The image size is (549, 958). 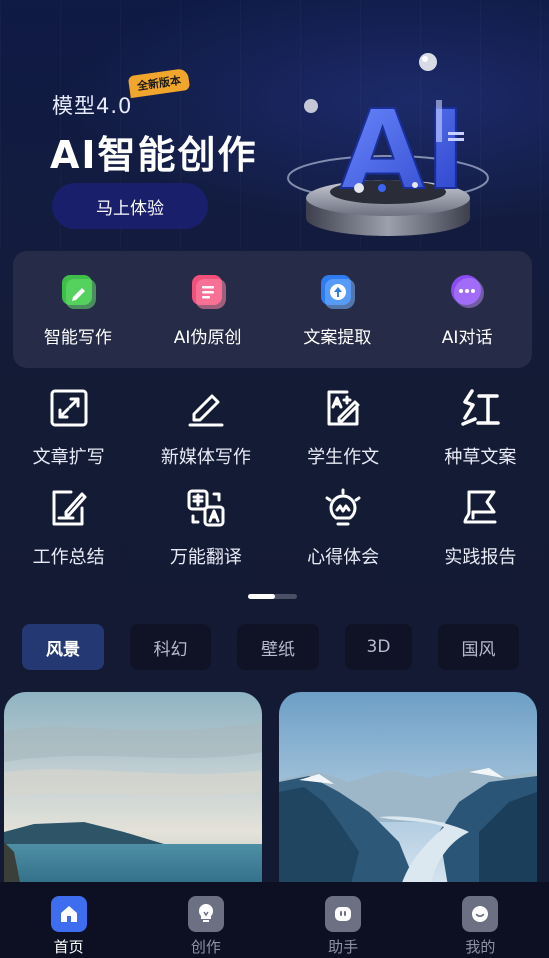 I want to click on tool-label: 新媒体写作, so click(x=205, y=457).